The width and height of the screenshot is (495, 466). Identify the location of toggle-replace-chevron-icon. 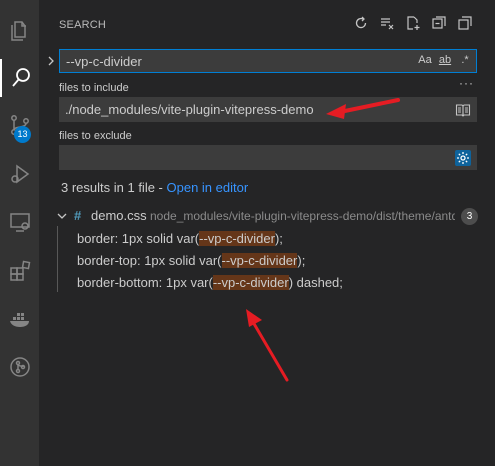
(51, 61).